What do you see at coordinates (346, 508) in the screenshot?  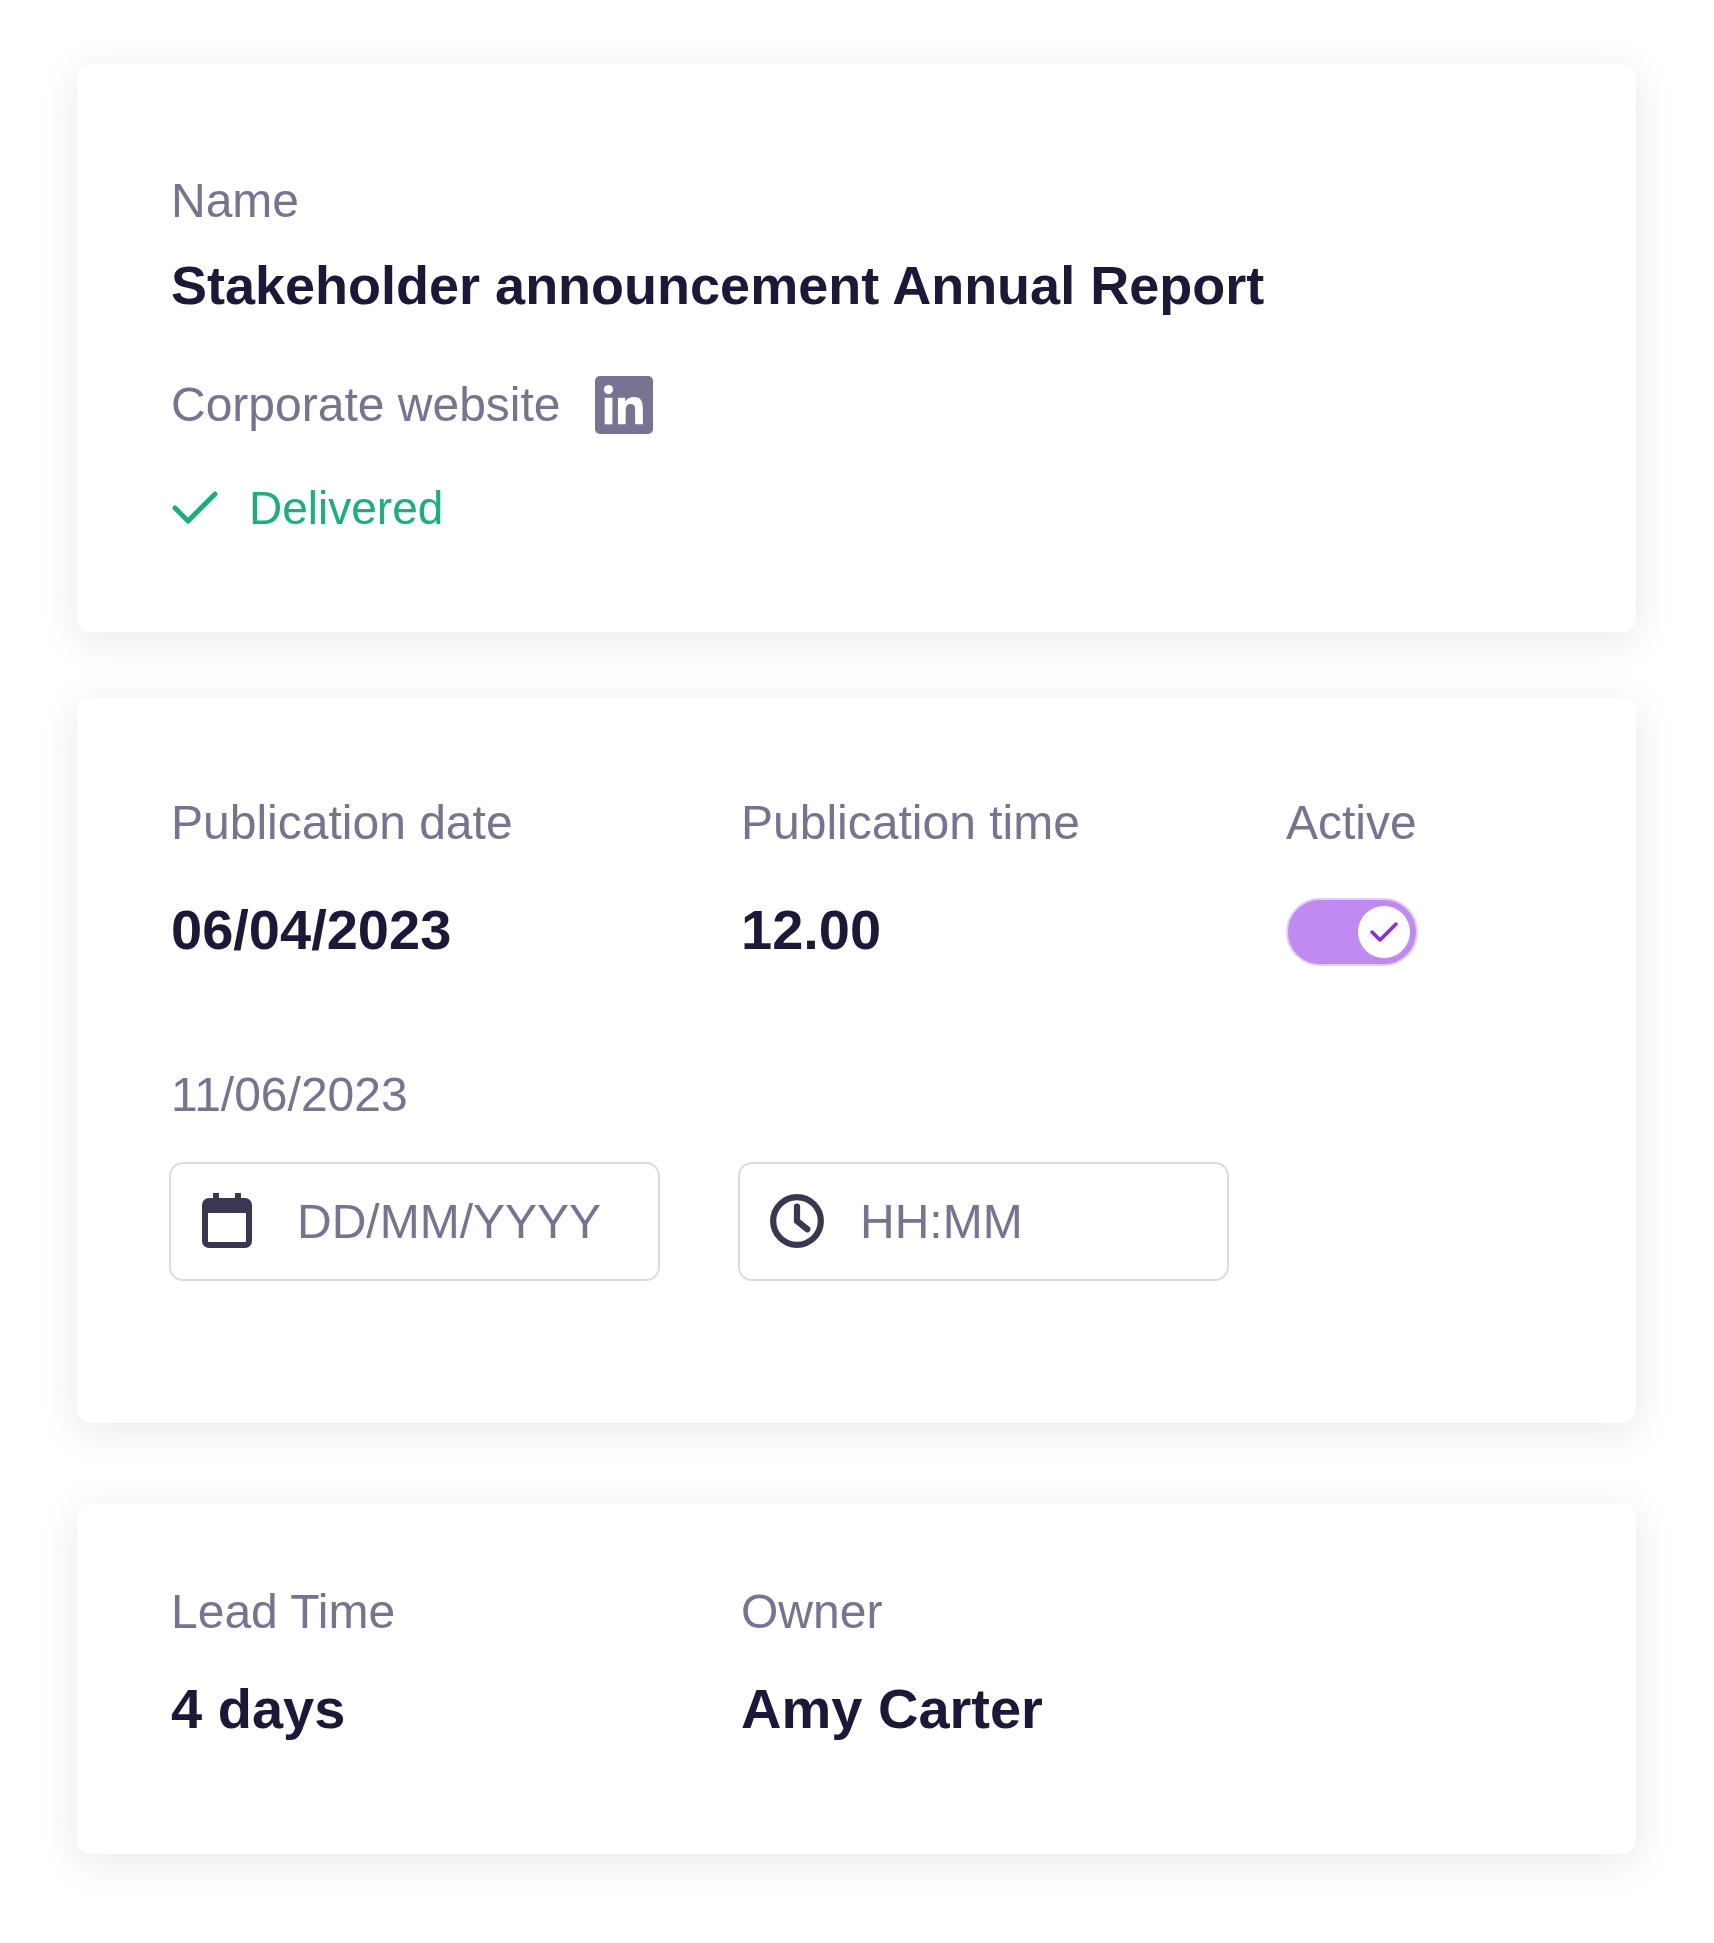 I see `status-text: Delivered` at bounding box center [346, 508].